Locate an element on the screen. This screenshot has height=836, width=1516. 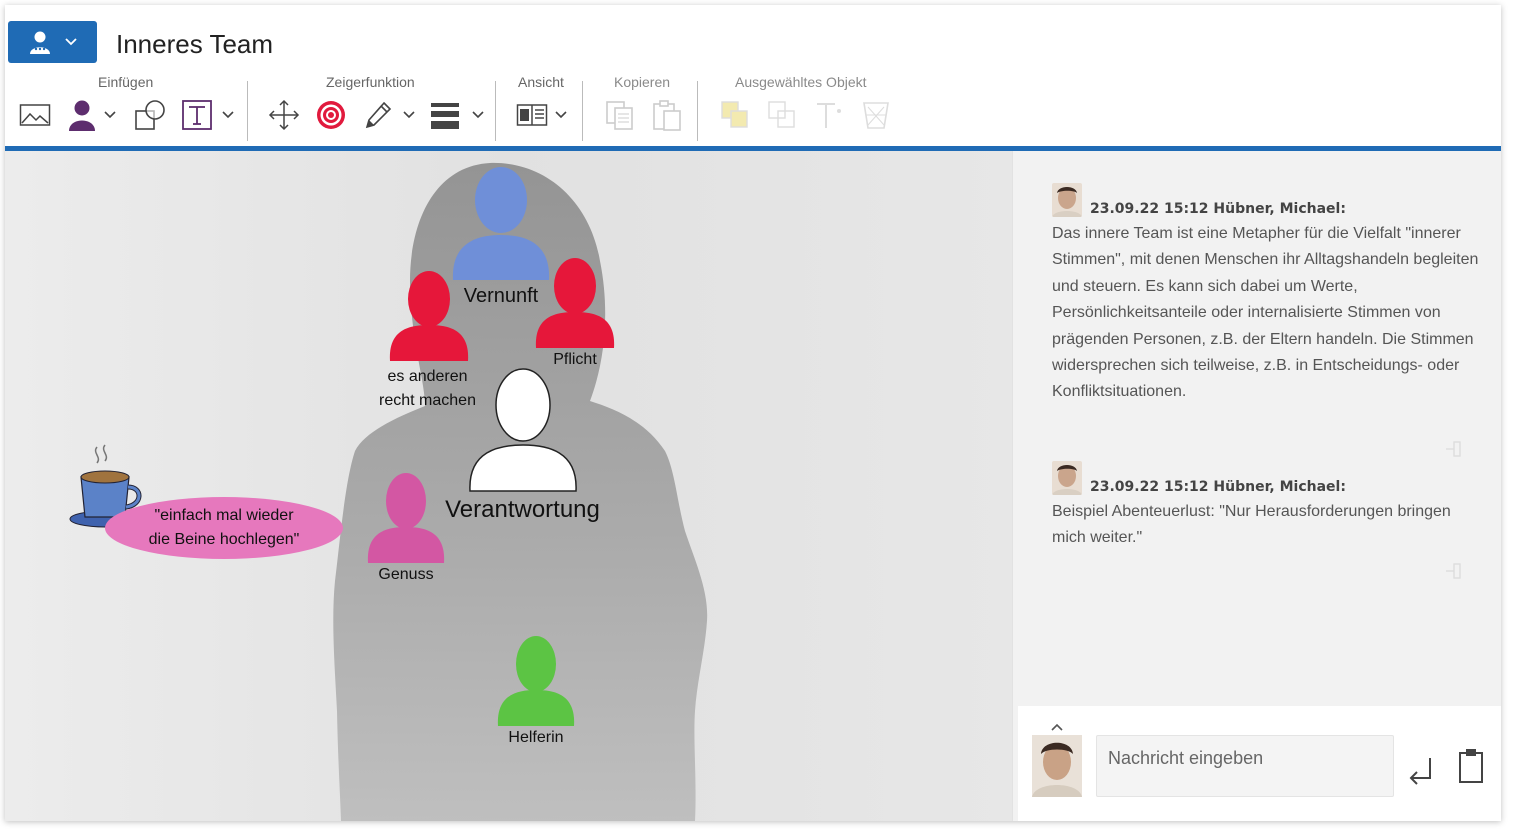
move-button is located at coordinates (284, 115).